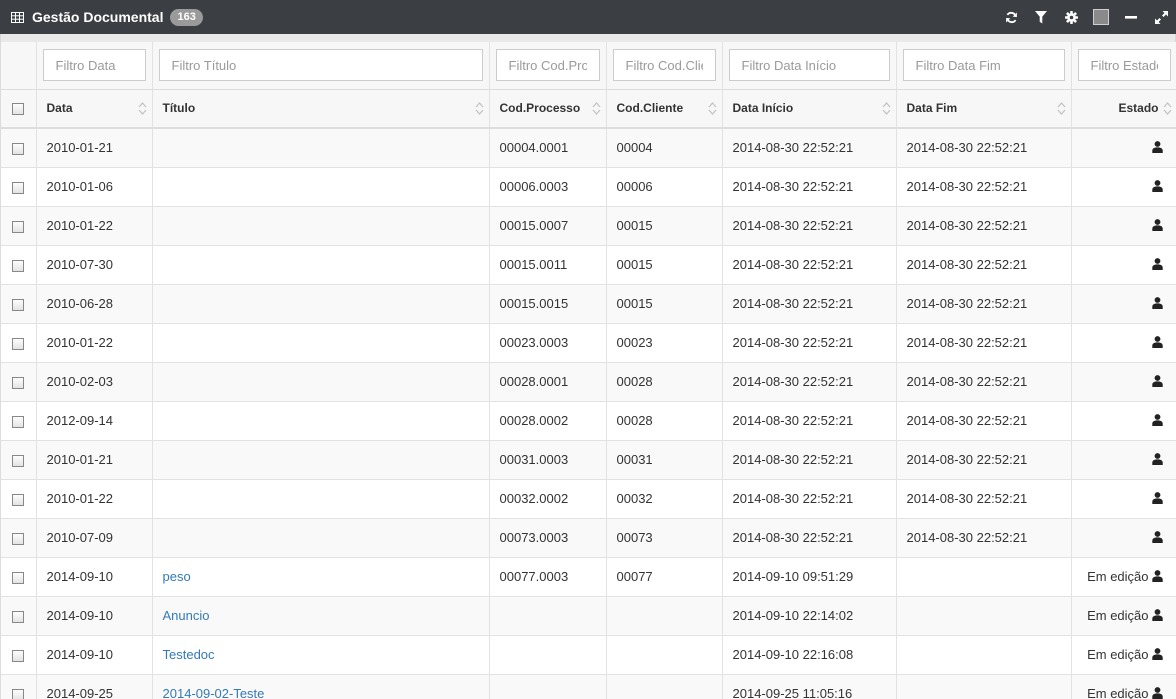  I want to click on cell-data: 2010-01-22, so click(94, 226).